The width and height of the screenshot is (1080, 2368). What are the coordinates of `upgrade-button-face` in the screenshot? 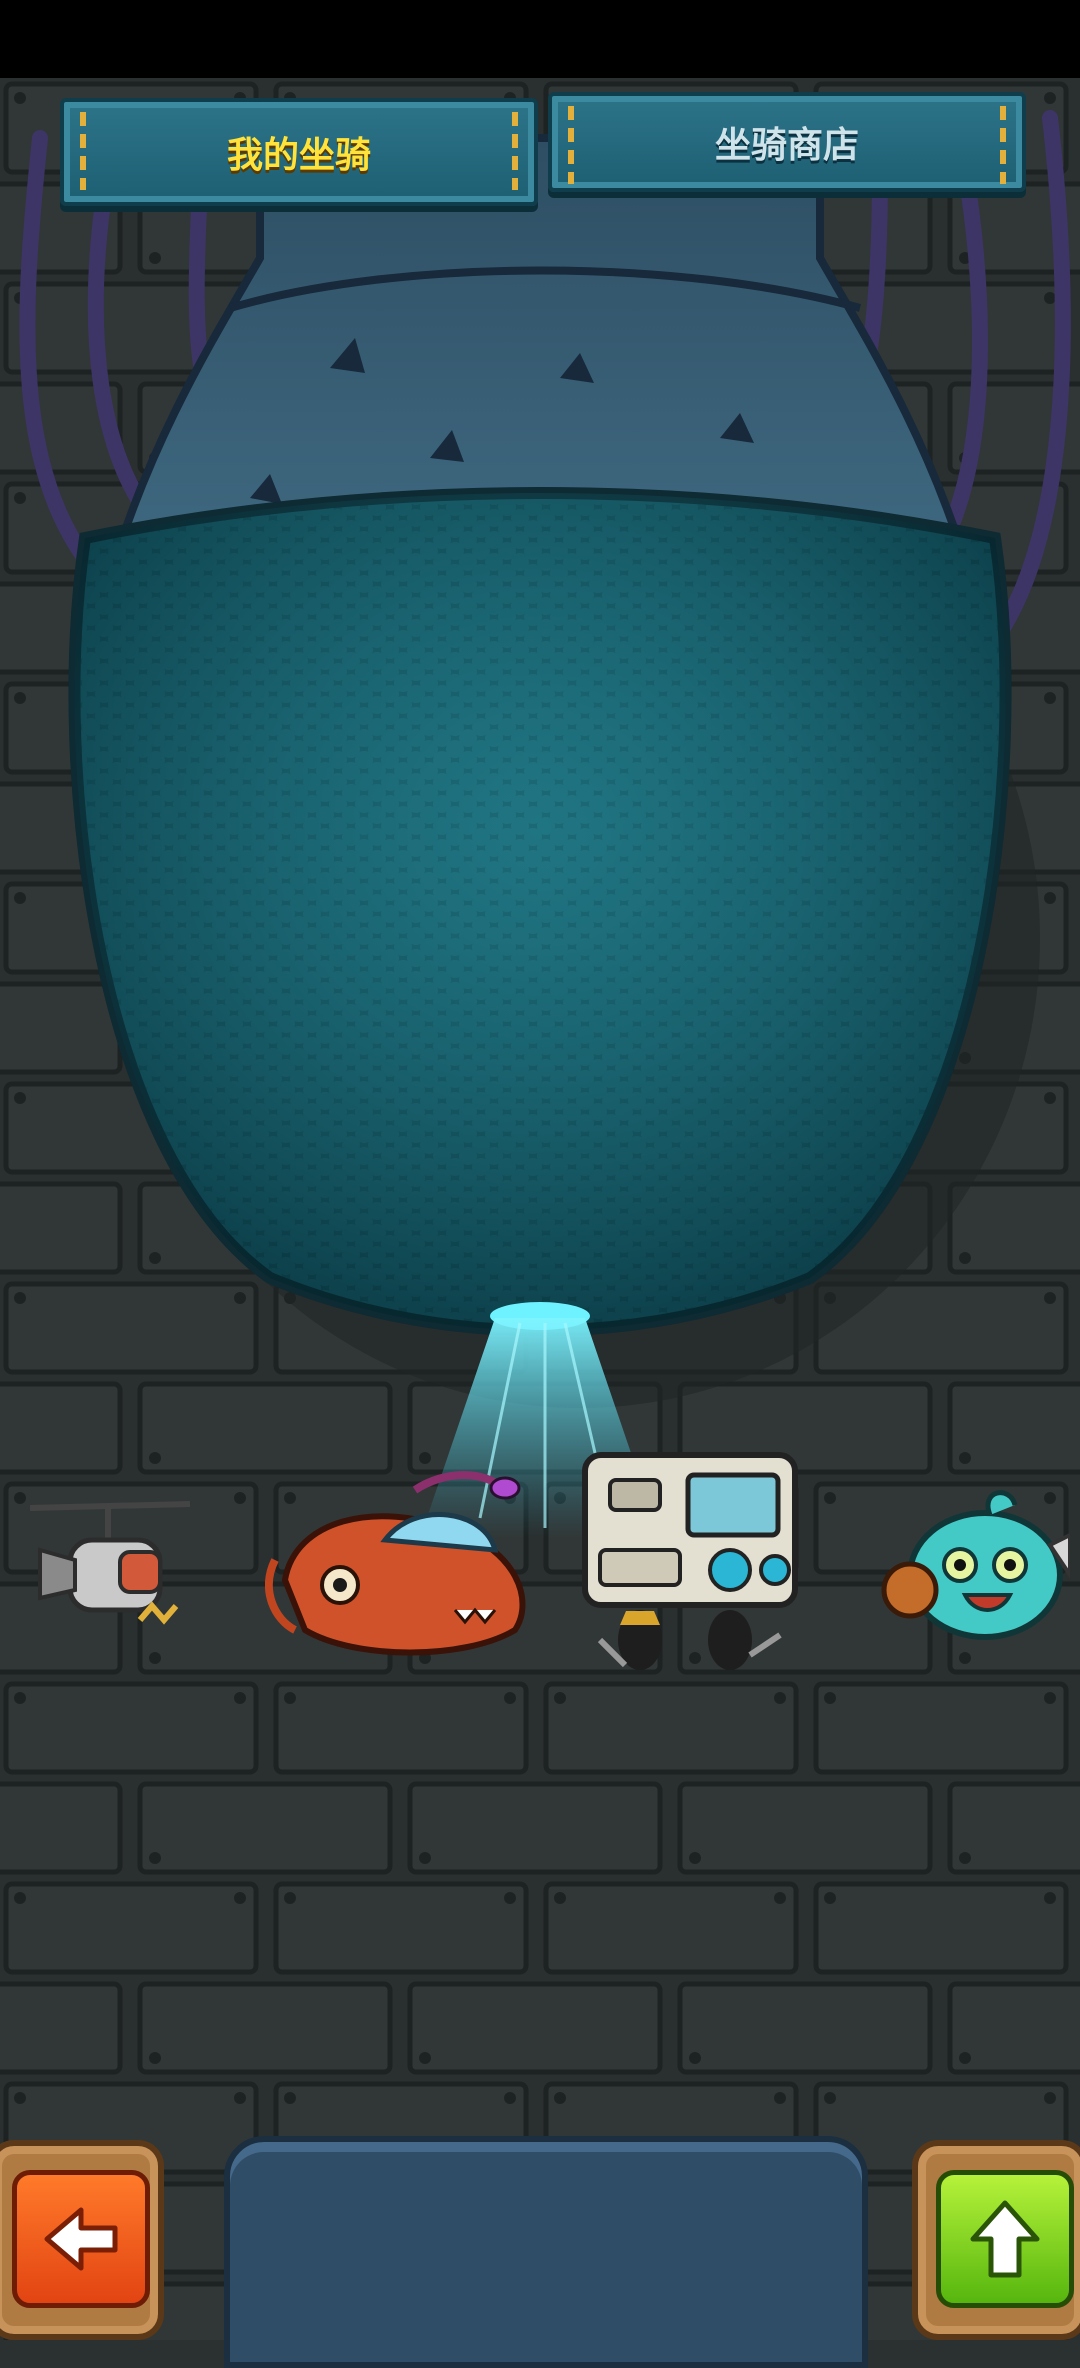 It's located at (1005, 2239).